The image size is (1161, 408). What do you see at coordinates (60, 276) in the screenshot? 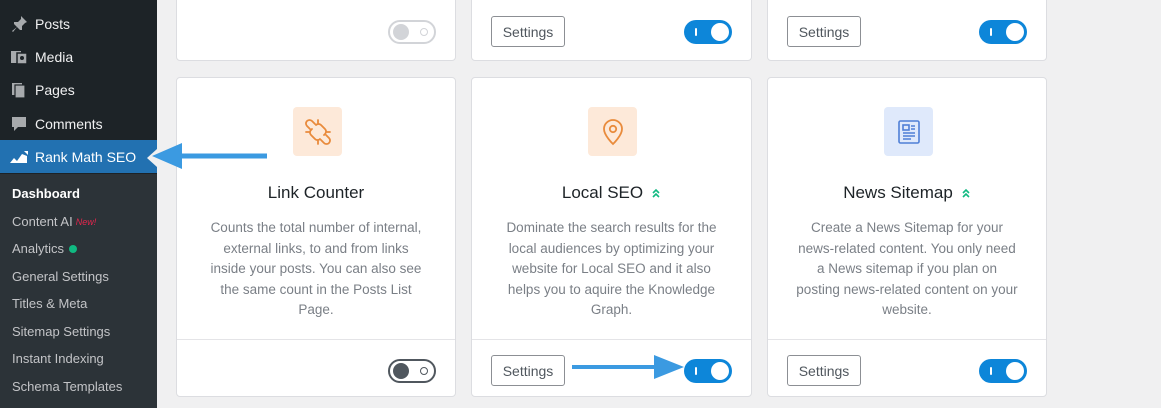
I see `submenu-item-general-settings: General Settings` at bounding box center [60, 276].